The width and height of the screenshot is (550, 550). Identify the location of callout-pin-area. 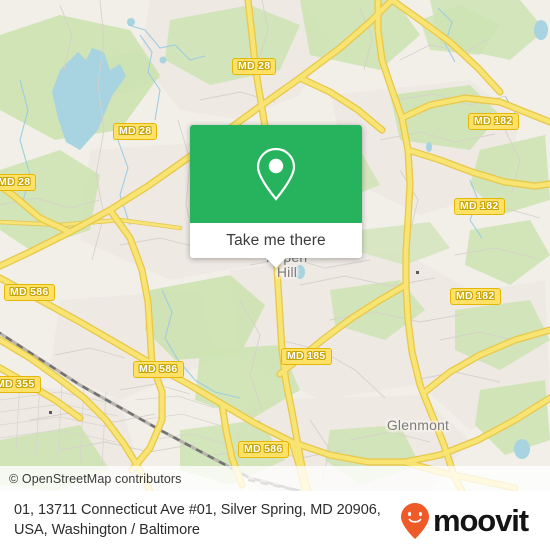
(276, 174).